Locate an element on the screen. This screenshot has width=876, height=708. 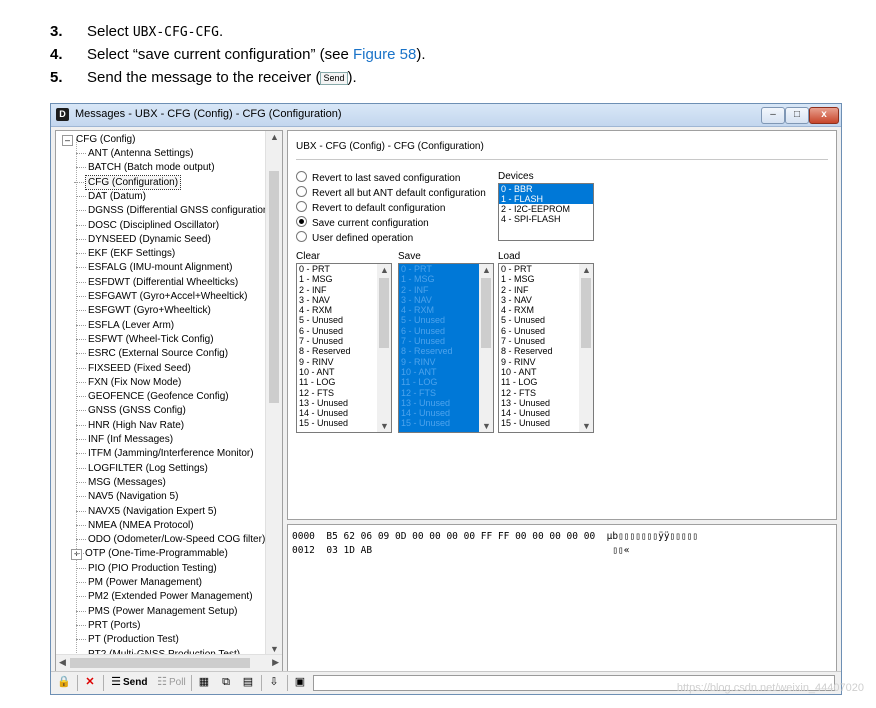
tree-vertical-scrollbar: ▲ ▼ is located at coordinates (273, 393).